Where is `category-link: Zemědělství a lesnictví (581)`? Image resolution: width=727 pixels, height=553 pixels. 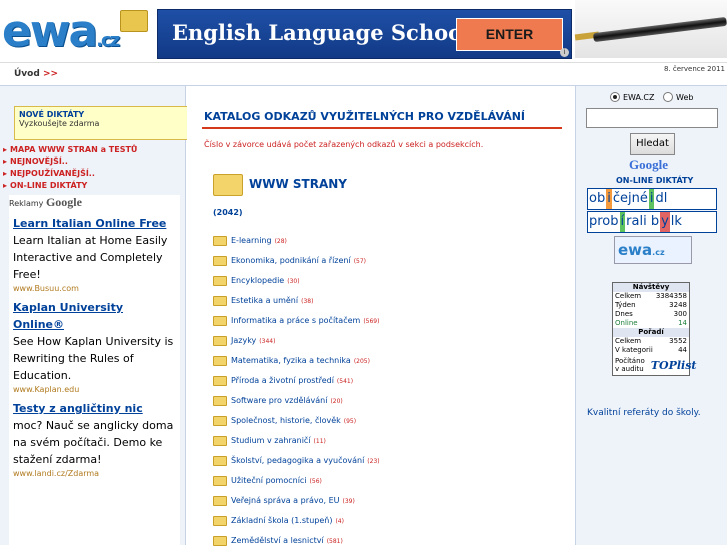 category-link: Zemědělství a lesnictví (581) is located at coordinates (287, 540).